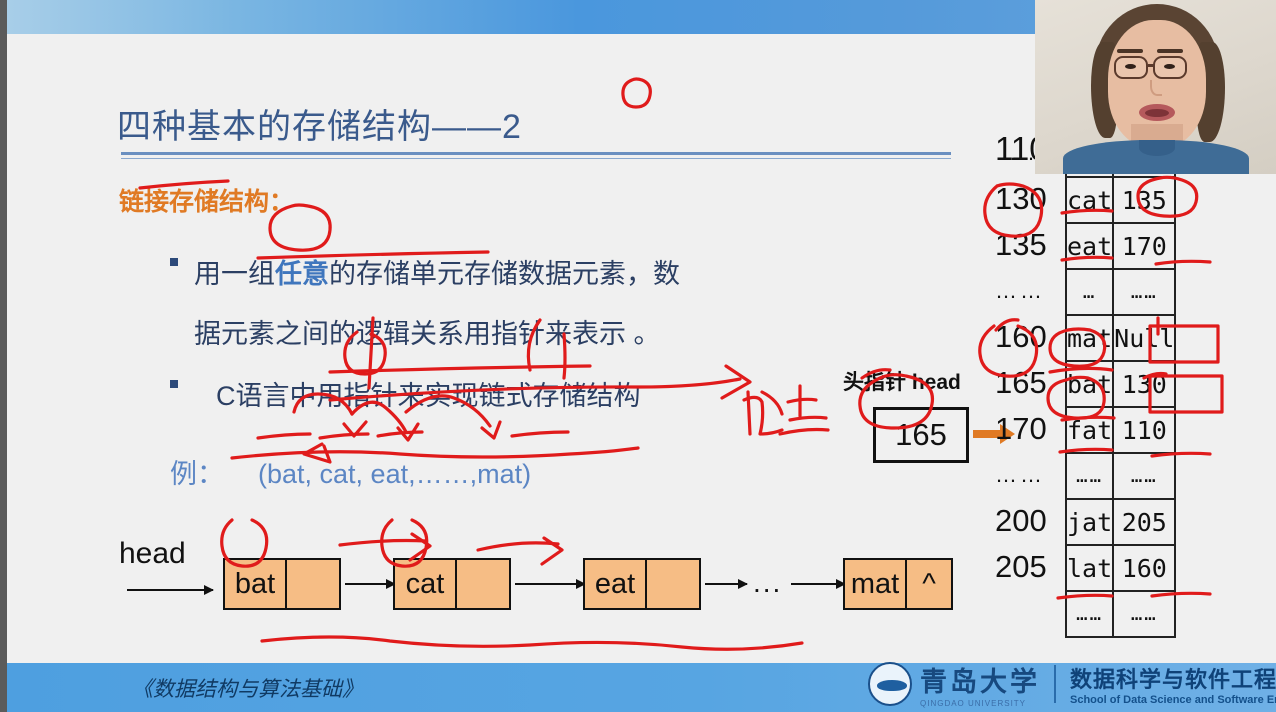  I want to click on list-node-eat: eat, so click(642, 584).